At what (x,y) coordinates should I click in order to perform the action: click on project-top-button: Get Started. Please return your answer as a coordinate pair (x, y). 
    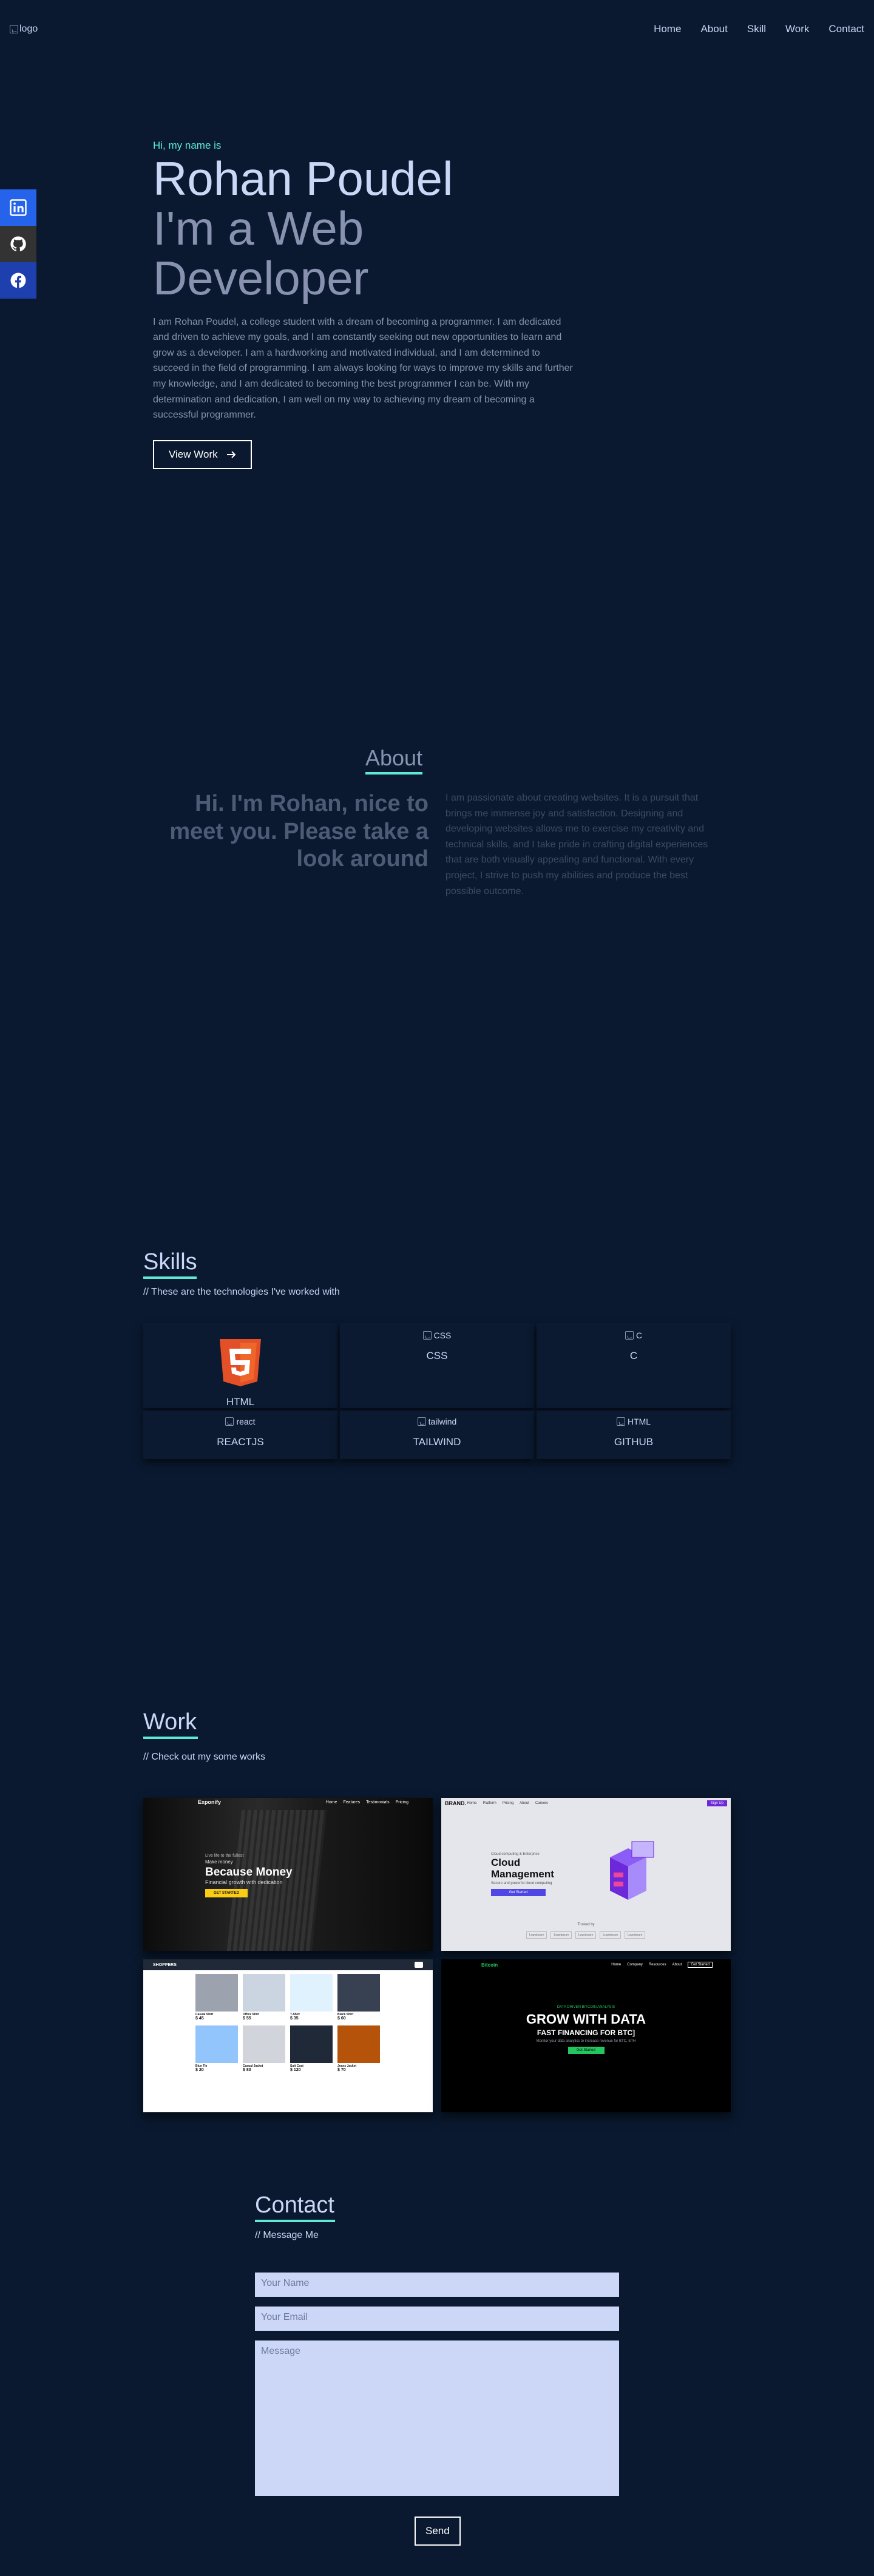
    Looking at the image, I should click on (700, 1965).